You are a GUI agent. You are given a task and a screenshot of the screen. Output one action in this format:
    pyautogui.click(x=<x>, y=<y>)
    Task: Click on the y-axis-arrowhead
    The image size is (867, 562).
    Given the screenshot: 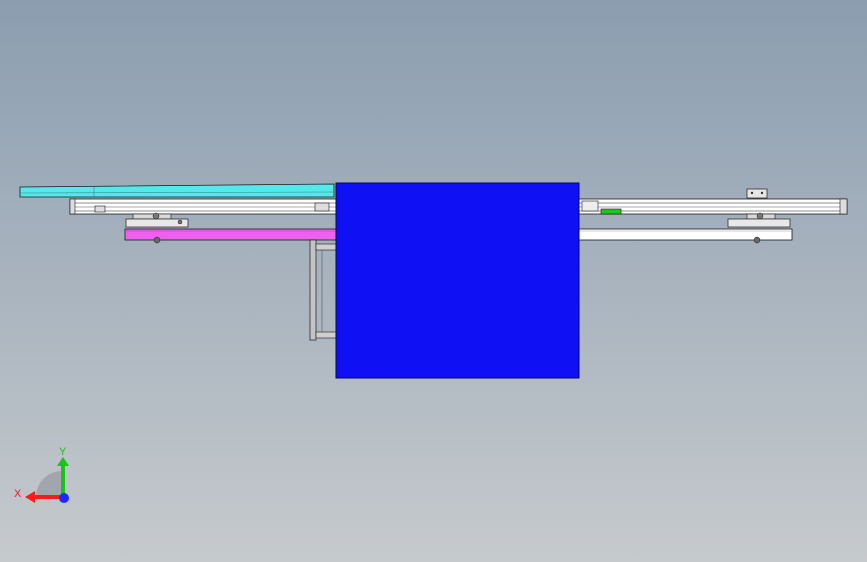 What is the action you would take?
    pyautogui.click(x=63, y=461)
    